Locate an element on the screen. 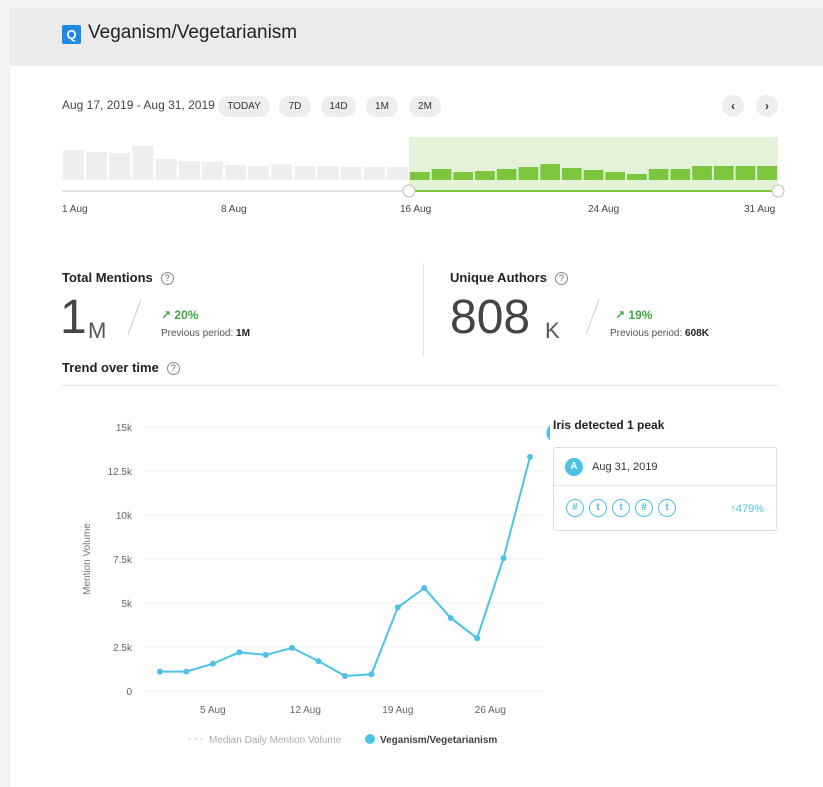  timeline-label: 1 Aug is located at coordinates (75, 209).